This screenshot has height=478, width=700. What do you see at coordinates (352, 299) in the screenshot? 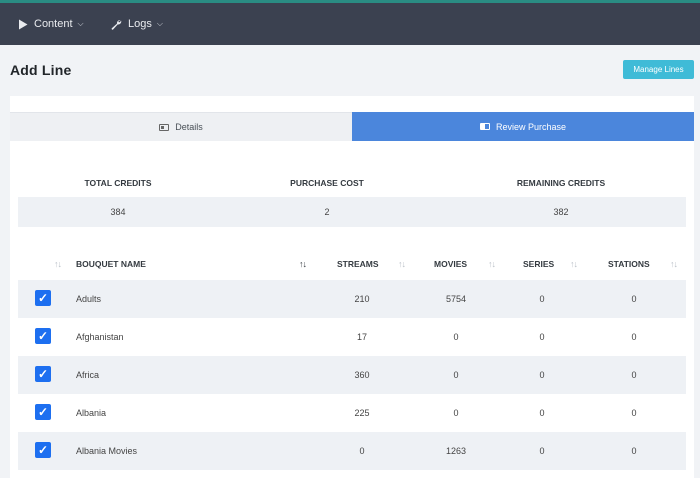
I see `table-row: ✓ Adults 210 5754 0 0` at bounding box center [352, 299].